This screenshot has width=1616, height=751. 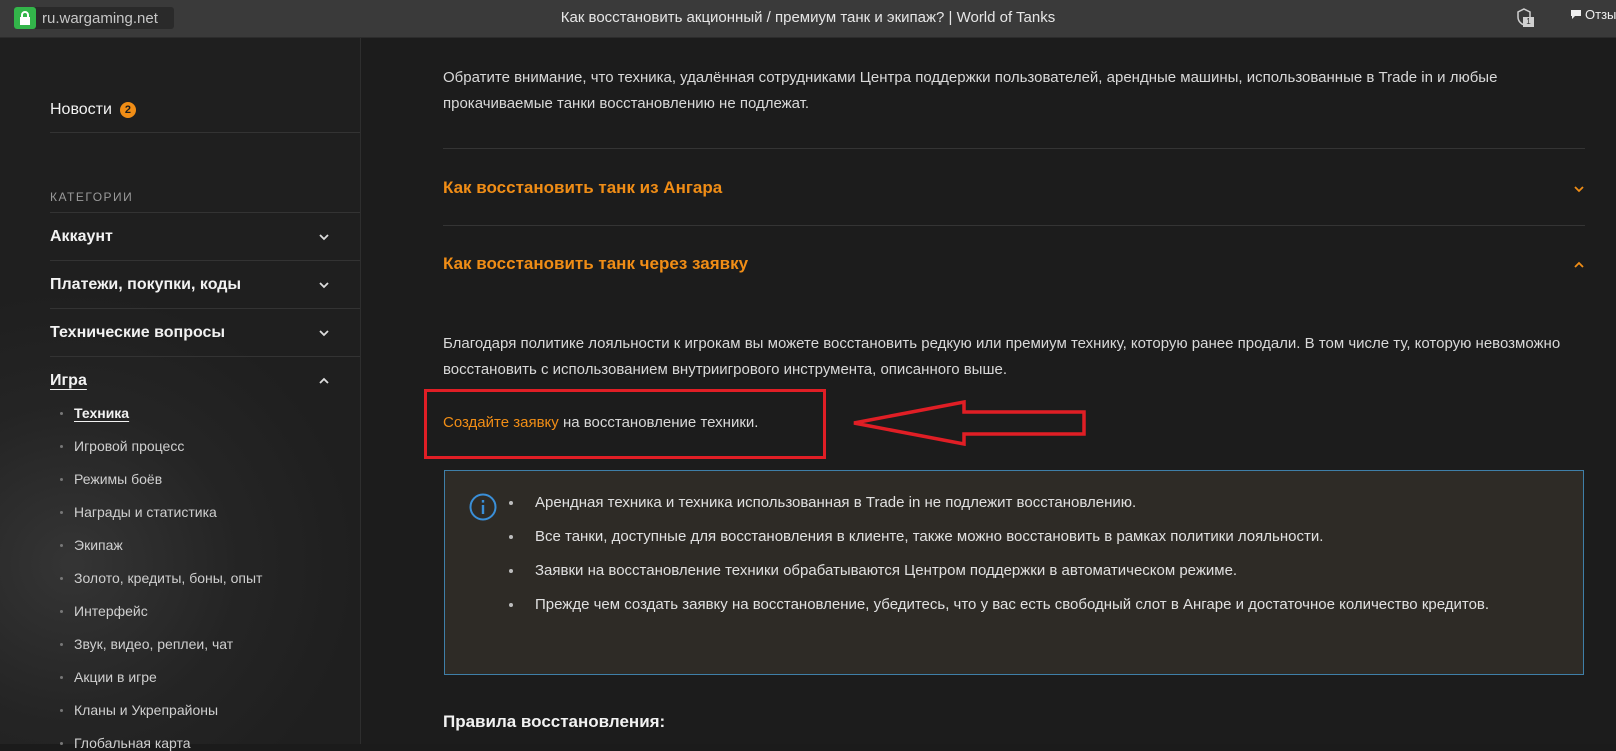 I want to click on annotation-arrow-icon, so click(x=969, y=423).